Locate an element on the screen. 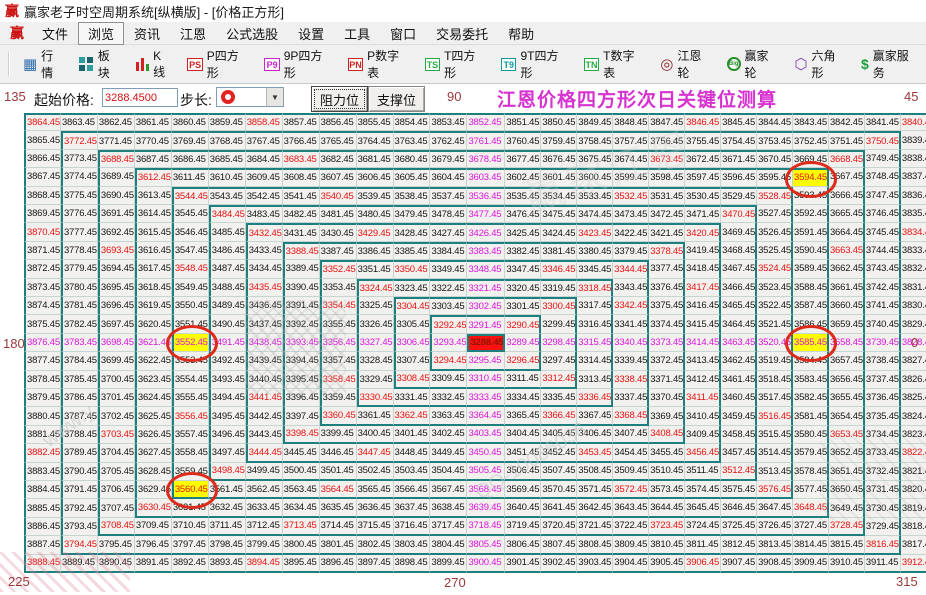 The height and width of the screenshot is (595, 926). grid-cell: 3786.45 is located at coordinates (79, 398).